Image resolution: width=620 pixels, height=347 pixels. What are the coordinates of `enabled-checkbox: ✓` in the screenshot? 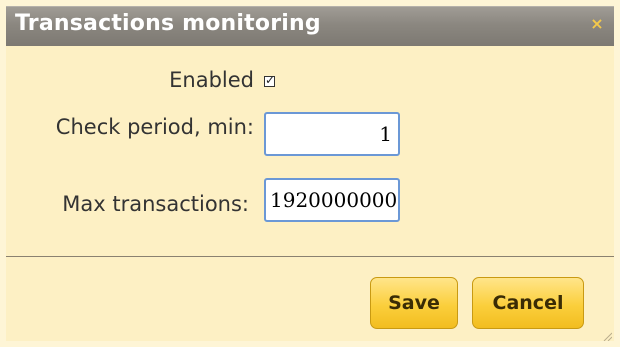 It's located at (270, 80).